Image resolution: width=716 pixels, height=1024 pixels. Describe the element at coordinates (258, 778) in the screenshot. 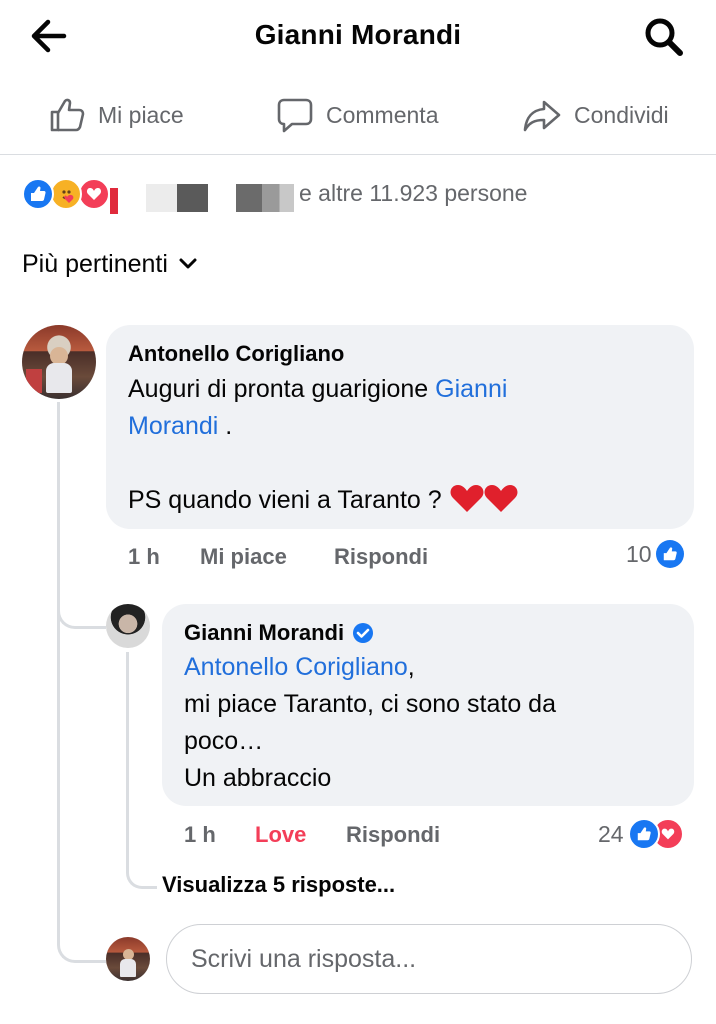

I see `reply-text-part: Un abbraccio` at that location.